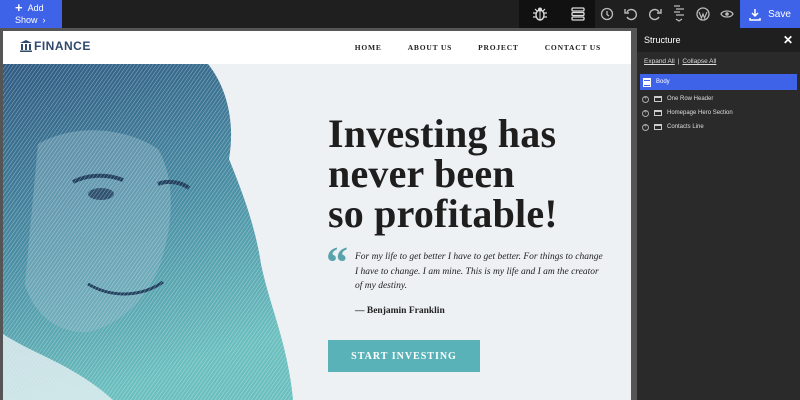 This screenshot has width=800, height=400. What do you see at coordinates (685, 127) in the screenshot?
I see `tree-item-label: Contacts Line` at bounding box center [685, 127].